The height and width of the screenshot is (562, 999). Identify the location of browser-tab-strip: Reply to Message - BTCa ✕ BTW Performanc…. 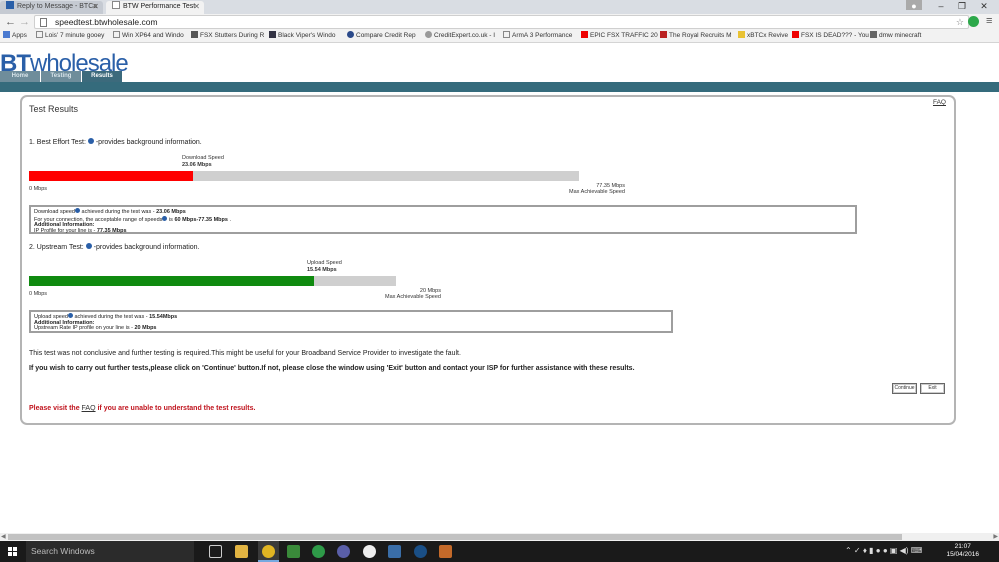
(499, 7).